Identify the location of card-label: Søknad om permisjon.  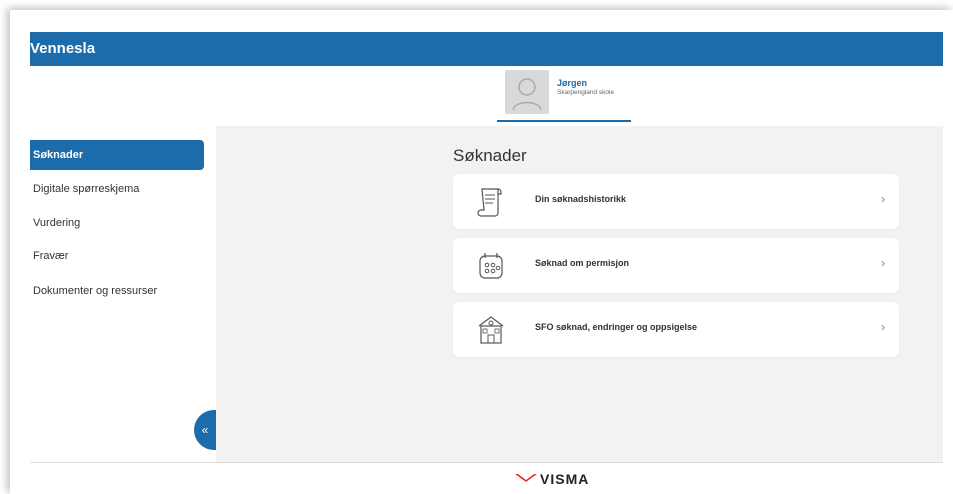
(582, 263).